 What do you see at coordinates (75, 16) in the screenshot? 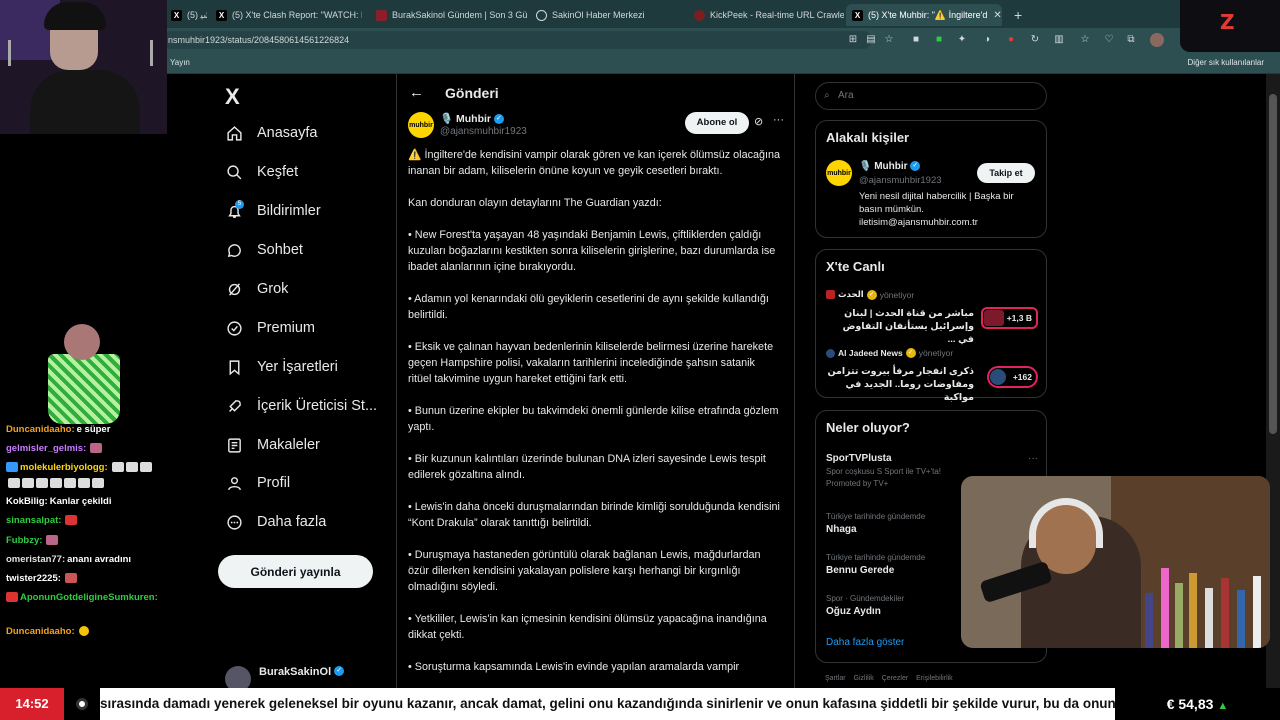
I see `webcam-hair` at bounding box center [75, 16].